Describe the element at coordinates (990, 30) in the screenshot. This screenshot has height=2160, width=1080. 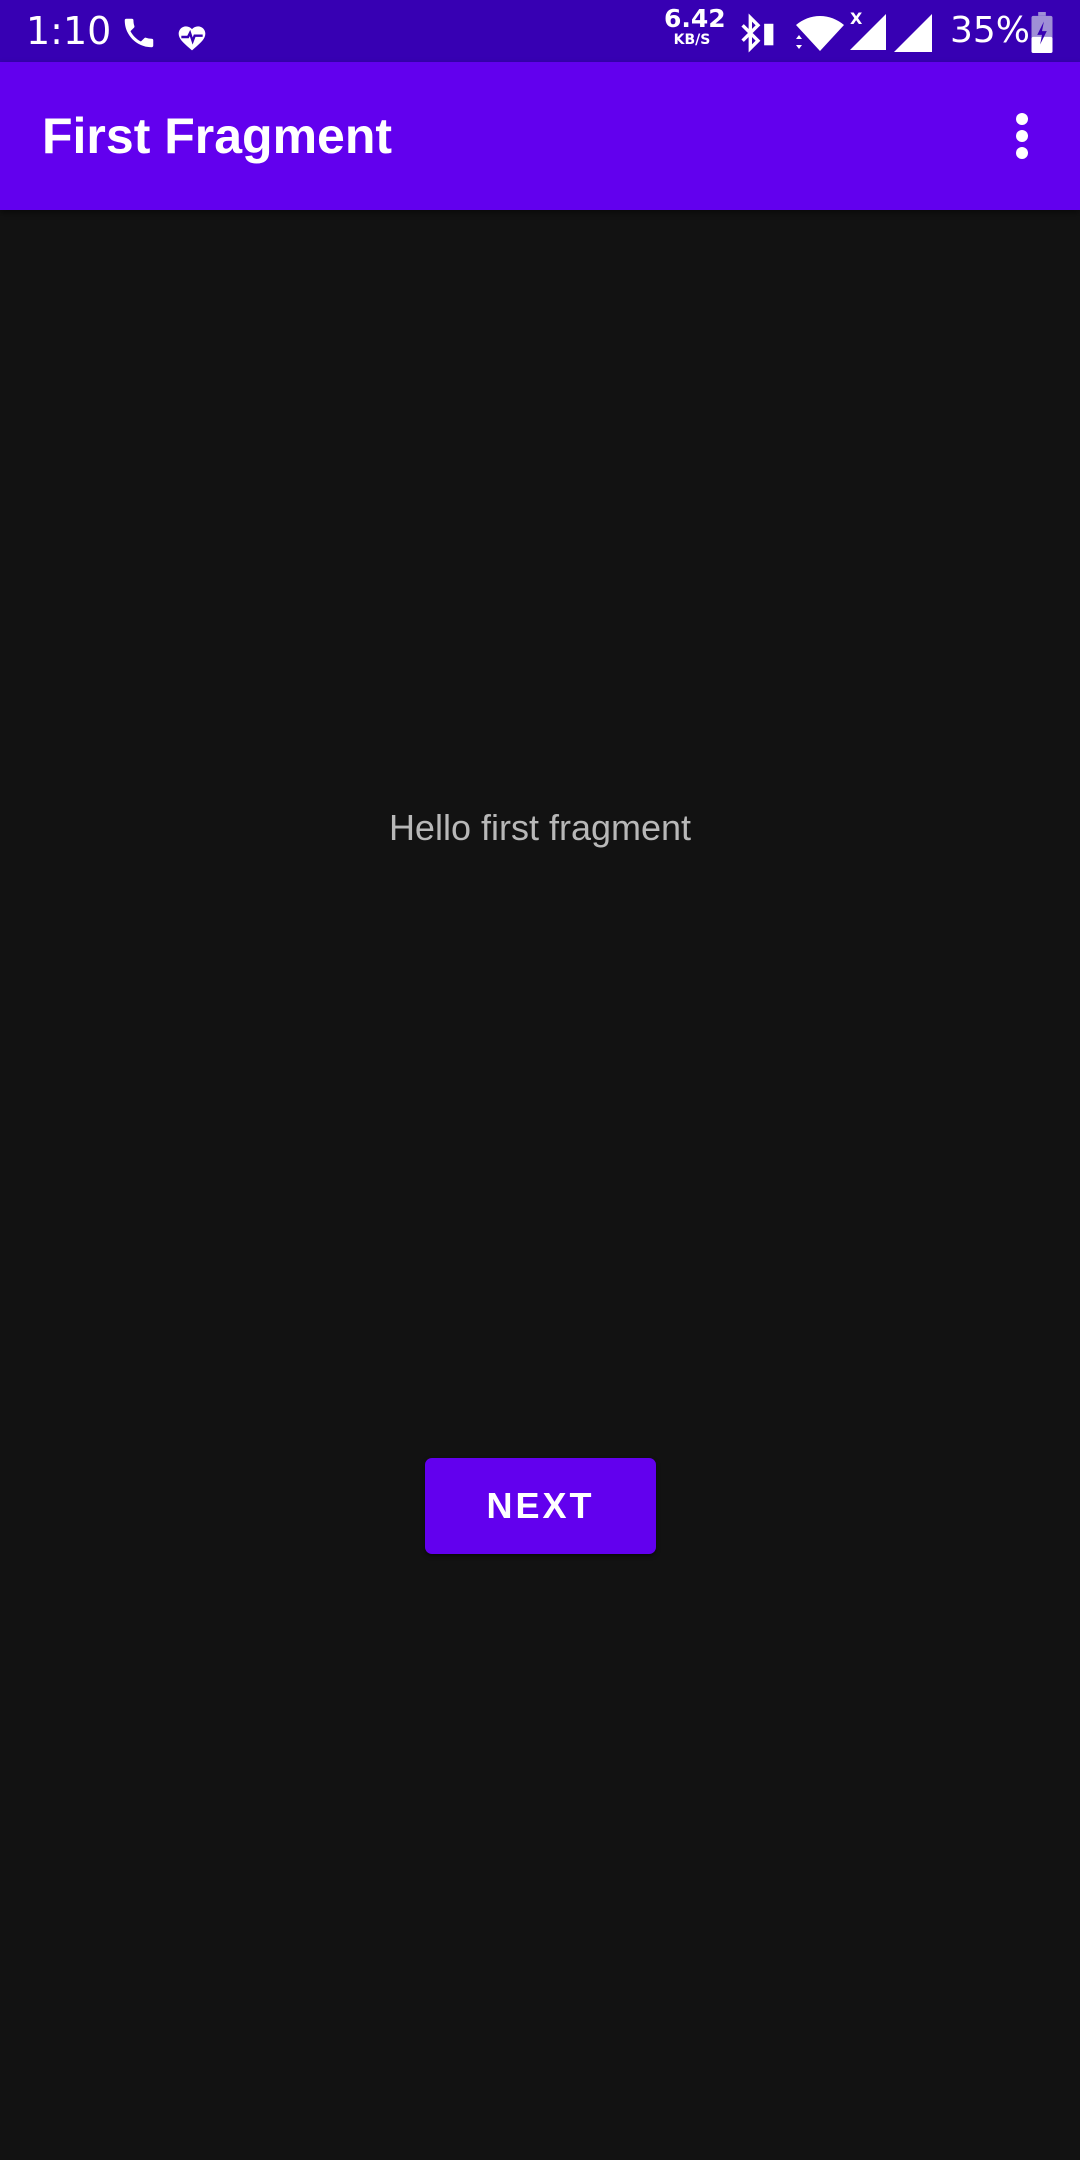
I see `battery-percent: 35%` at that location.